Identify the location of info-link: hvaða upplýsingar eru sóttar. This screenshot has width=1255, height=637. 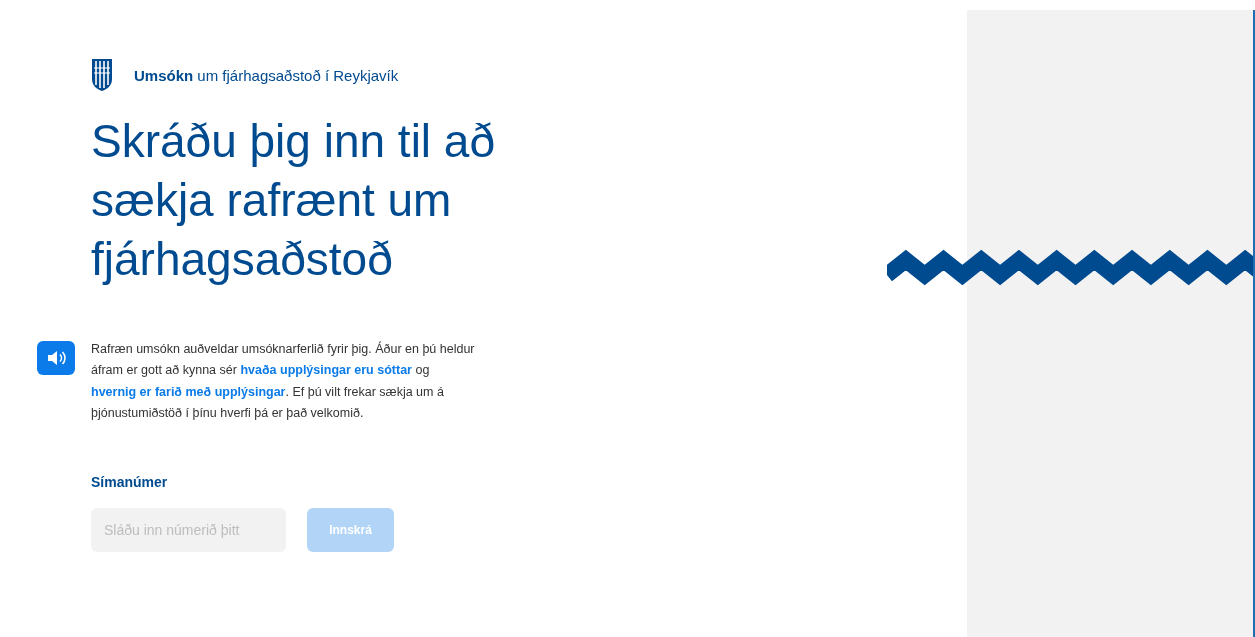
(326, 370).